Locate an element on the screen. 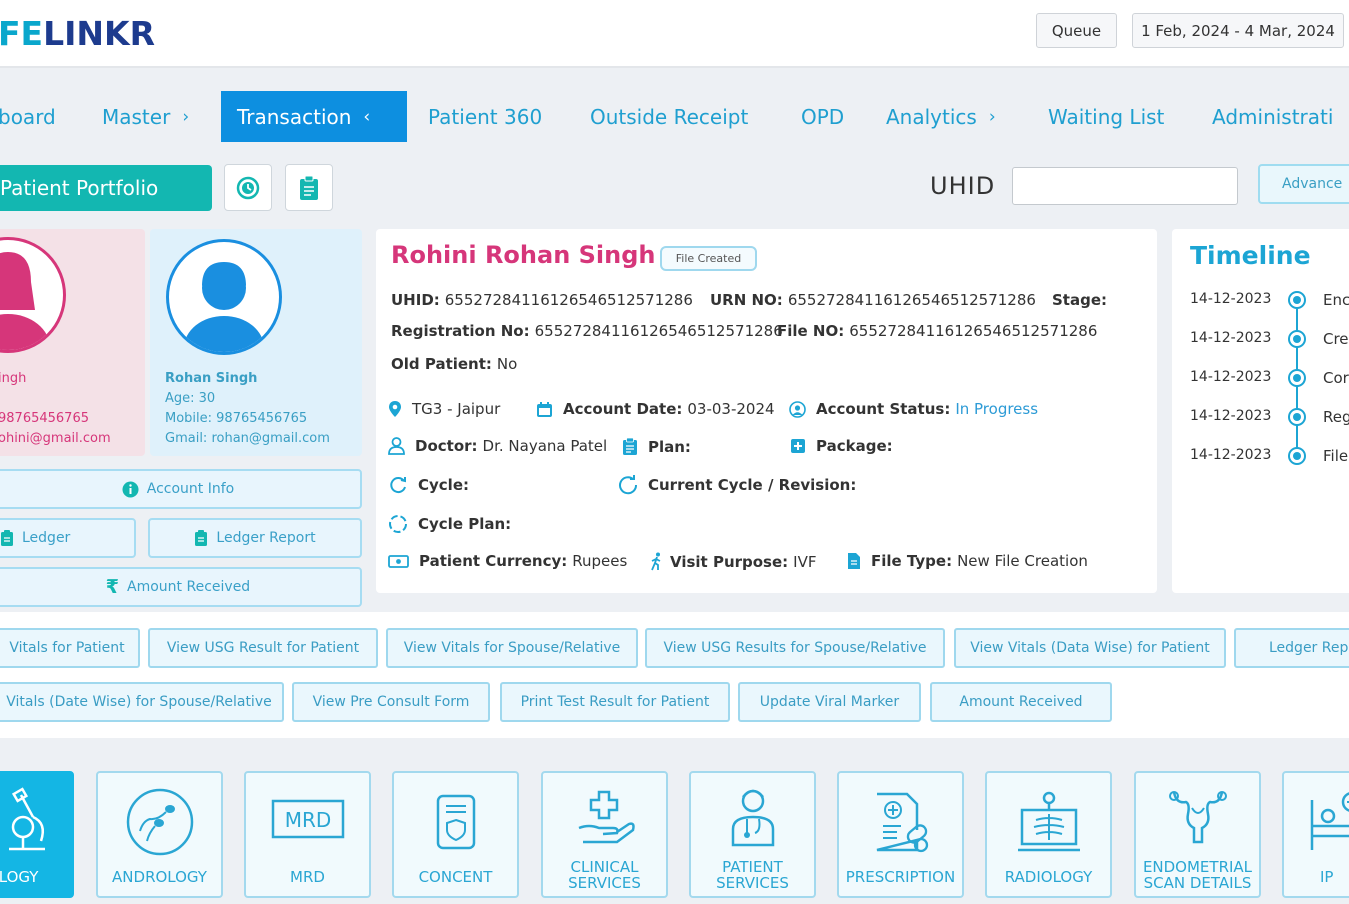  cycle-plan-icon is located at coordinates (398, 524).